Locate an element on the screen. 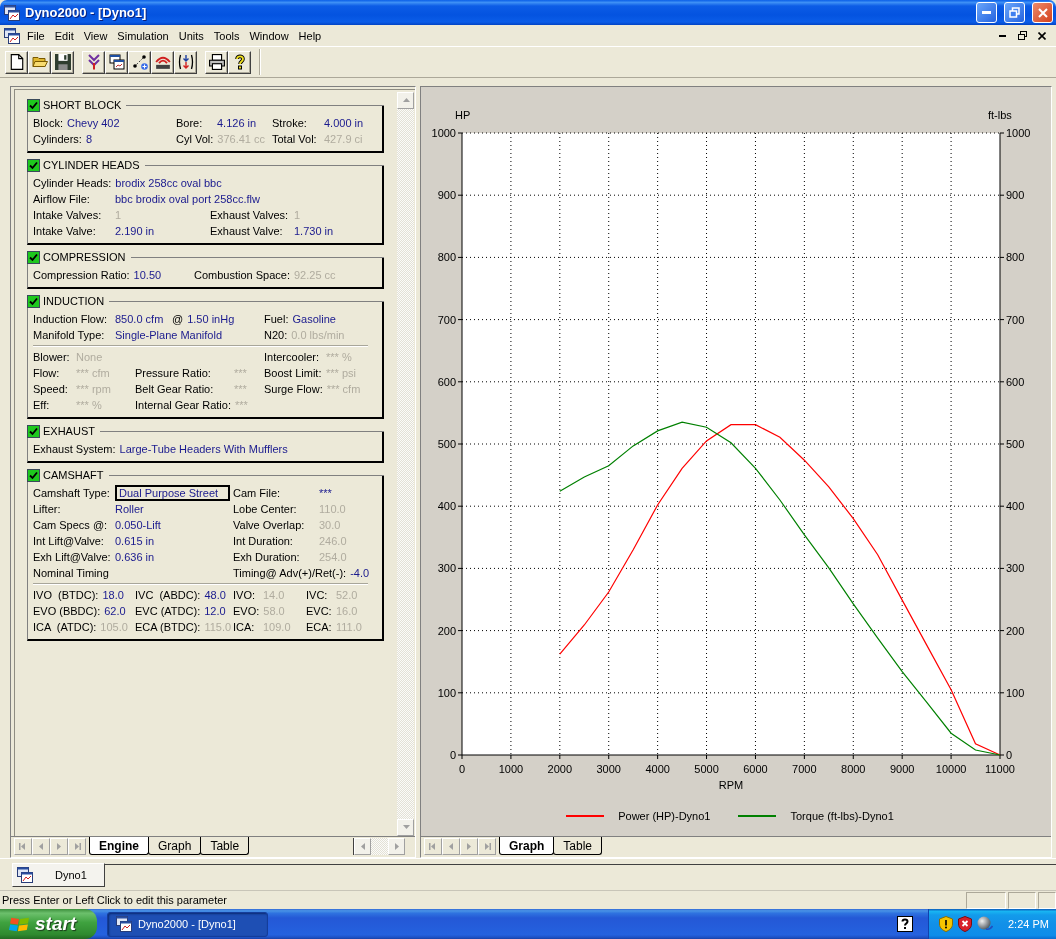  field-value: 1.730 in is located at coordinates (314, 231).